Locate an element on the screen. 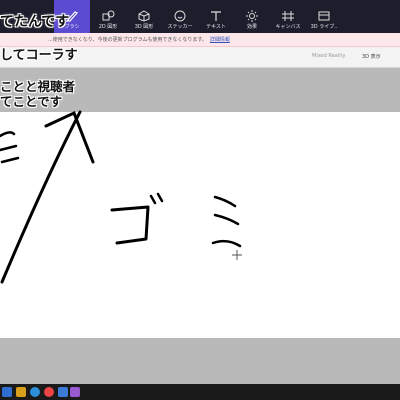  tool-label: 効果 is located at coordinates (251, 27).